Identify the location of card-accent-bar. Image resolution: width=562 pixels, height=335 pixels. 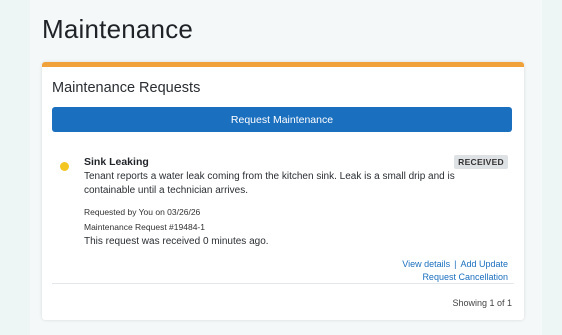
(283, 64).